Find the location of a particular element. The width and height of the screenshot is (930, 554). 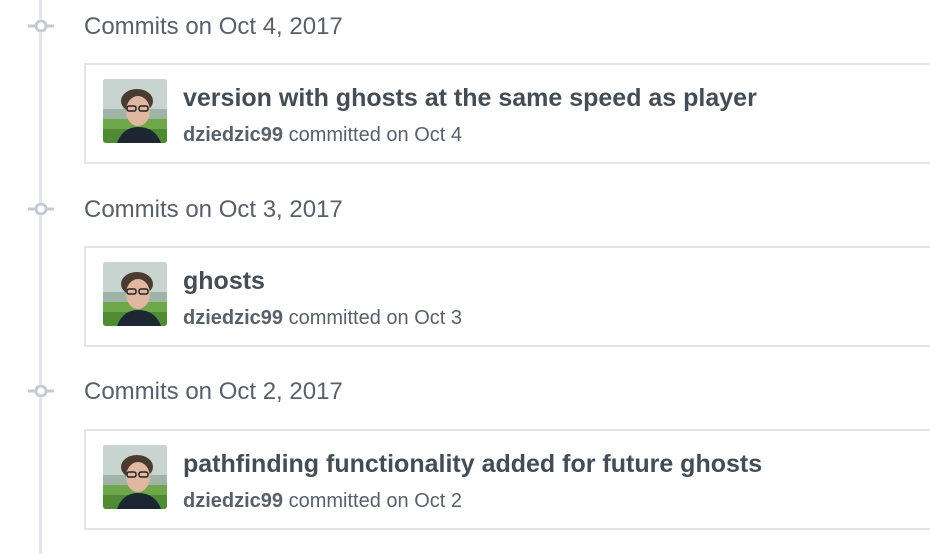

commit-group-heading: Commits on Oct 2, 2017 is located at coordinates (465, 393).